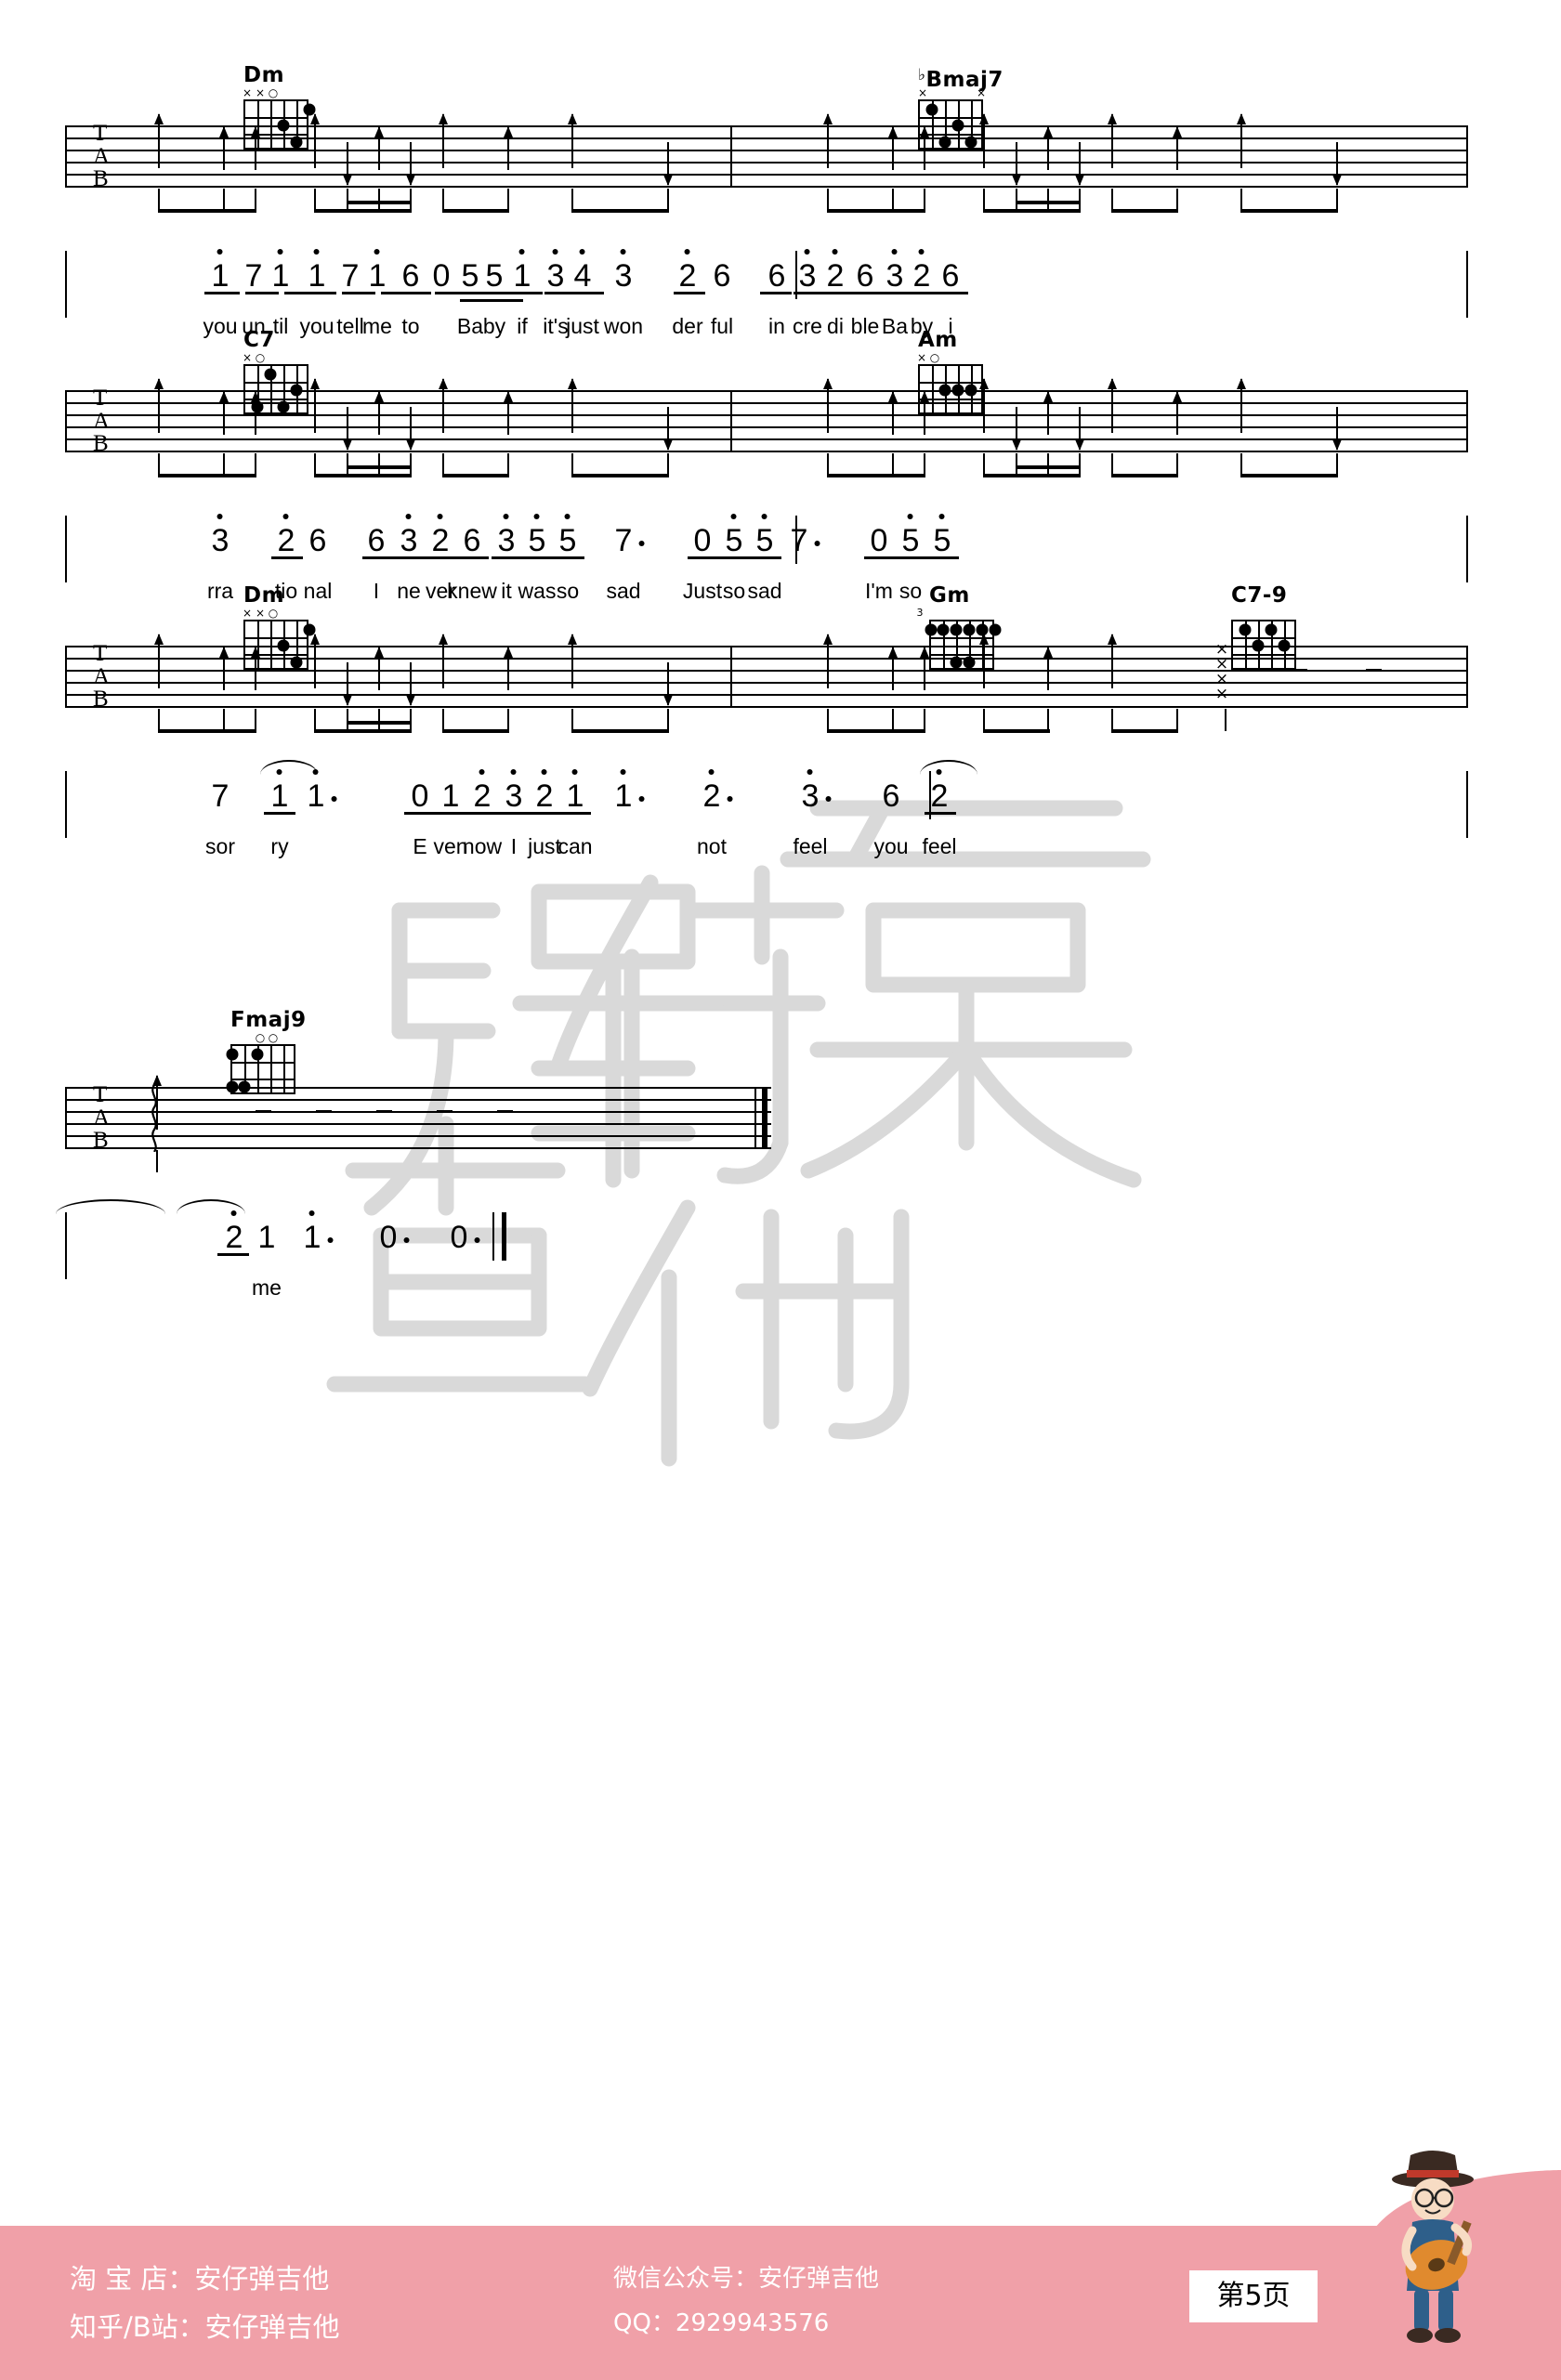  I want to click on lyric-syllable: me, so click(377, 326).